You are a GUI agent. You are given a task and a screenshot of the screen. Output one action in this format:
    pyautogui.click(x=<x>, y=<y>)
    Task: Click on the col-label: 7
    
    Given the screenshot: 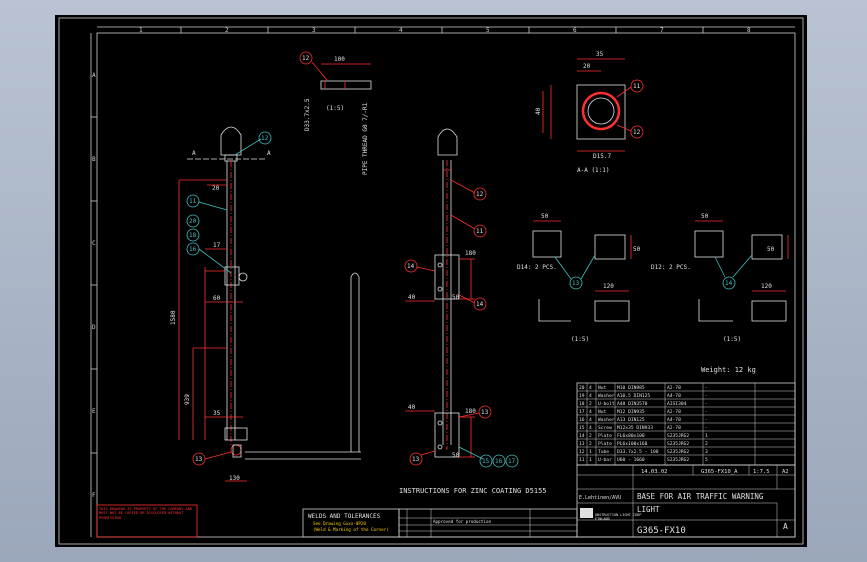 What is the action you would take?
    pyautogui.click(x=662, y=30)
    